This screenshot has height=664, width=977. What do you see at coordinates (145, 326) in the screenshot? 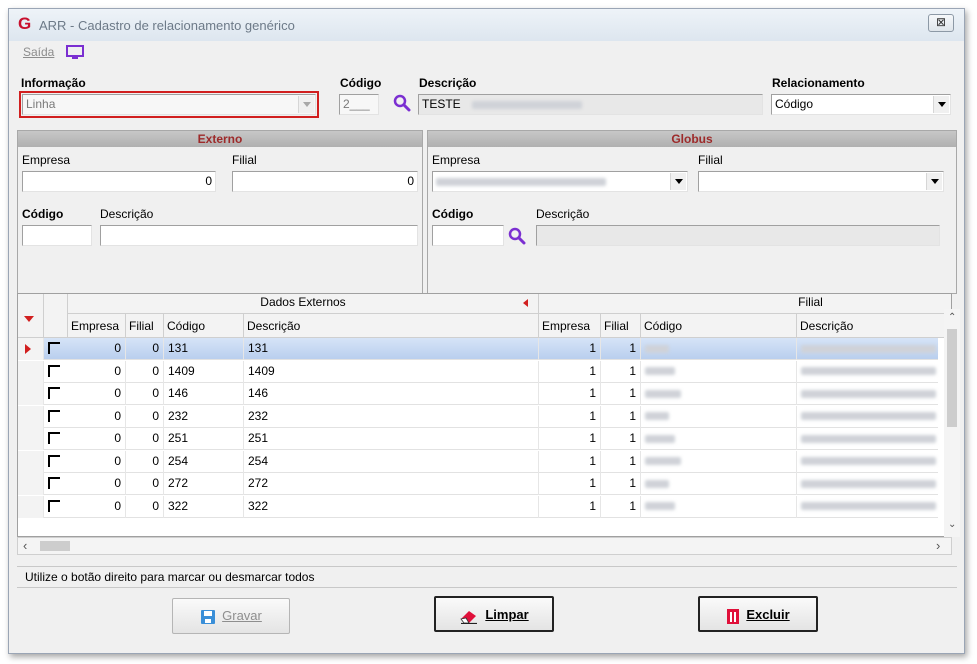
I see `col-filial: Filial` at bounding box center [145, 326].